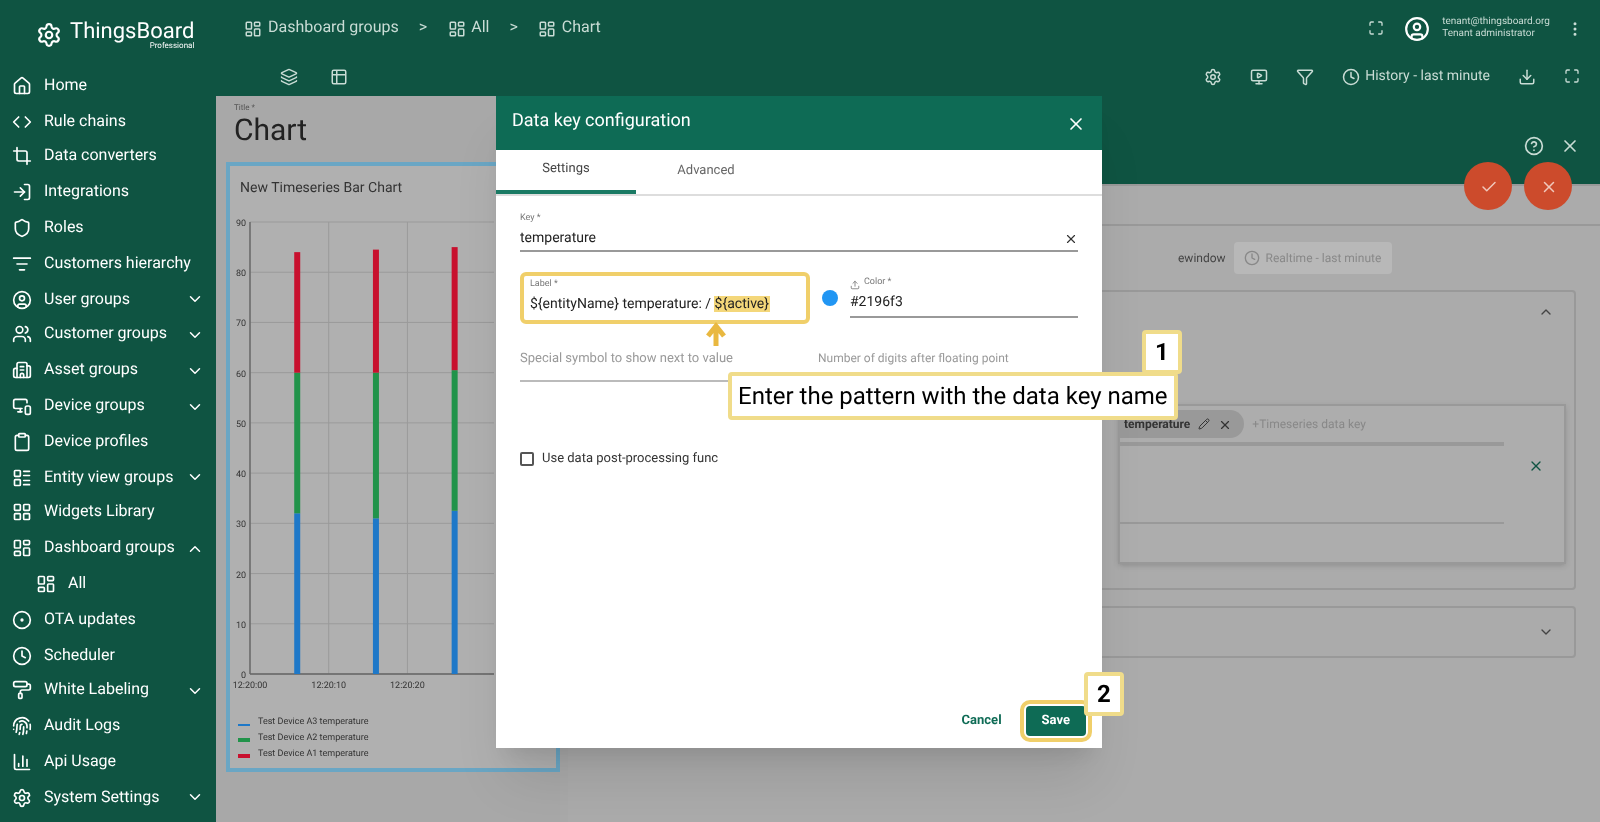 Image resolution: width=1600 pixels, height=822 pixels. Describe the element at coordinates (22, 726) in the screenshot. I see `fingerprint-icon` at that location.